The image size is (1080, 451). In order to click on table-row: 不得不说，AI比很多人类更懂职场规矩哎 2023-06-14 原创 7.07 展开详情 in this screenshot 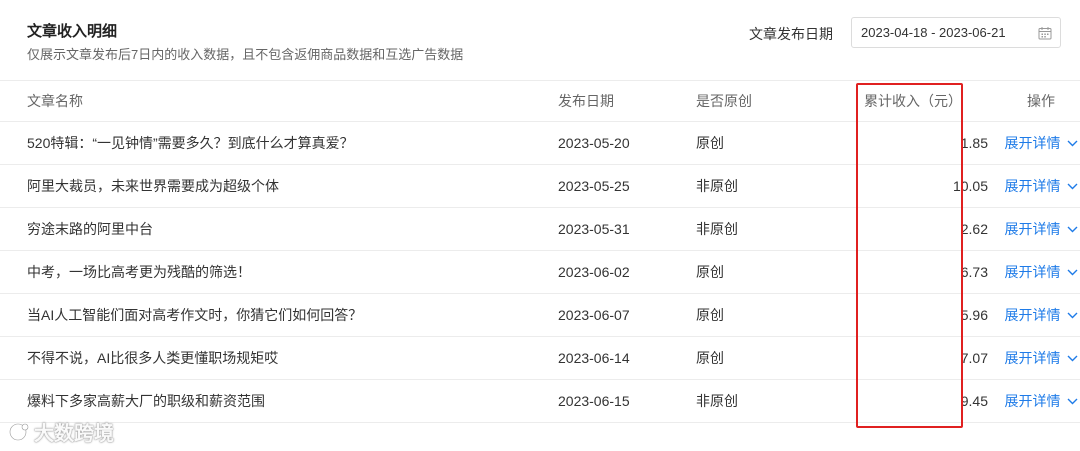, I will do `click(540, 358)`.